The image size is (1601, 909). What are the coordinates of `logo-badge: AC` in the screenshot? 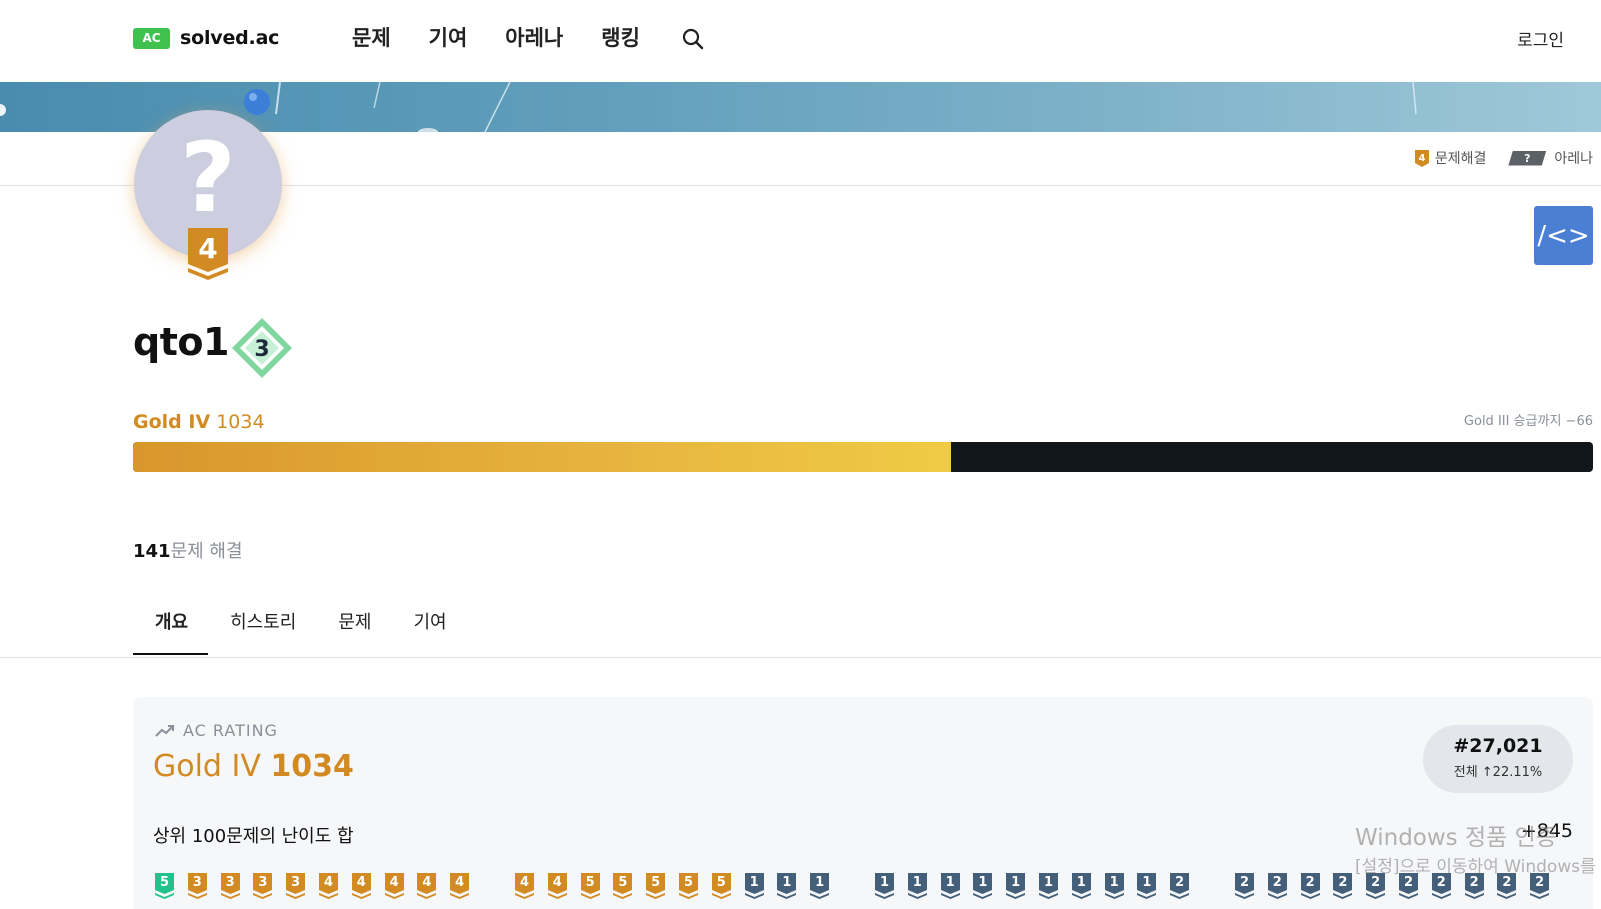 It's located at (151, 38).